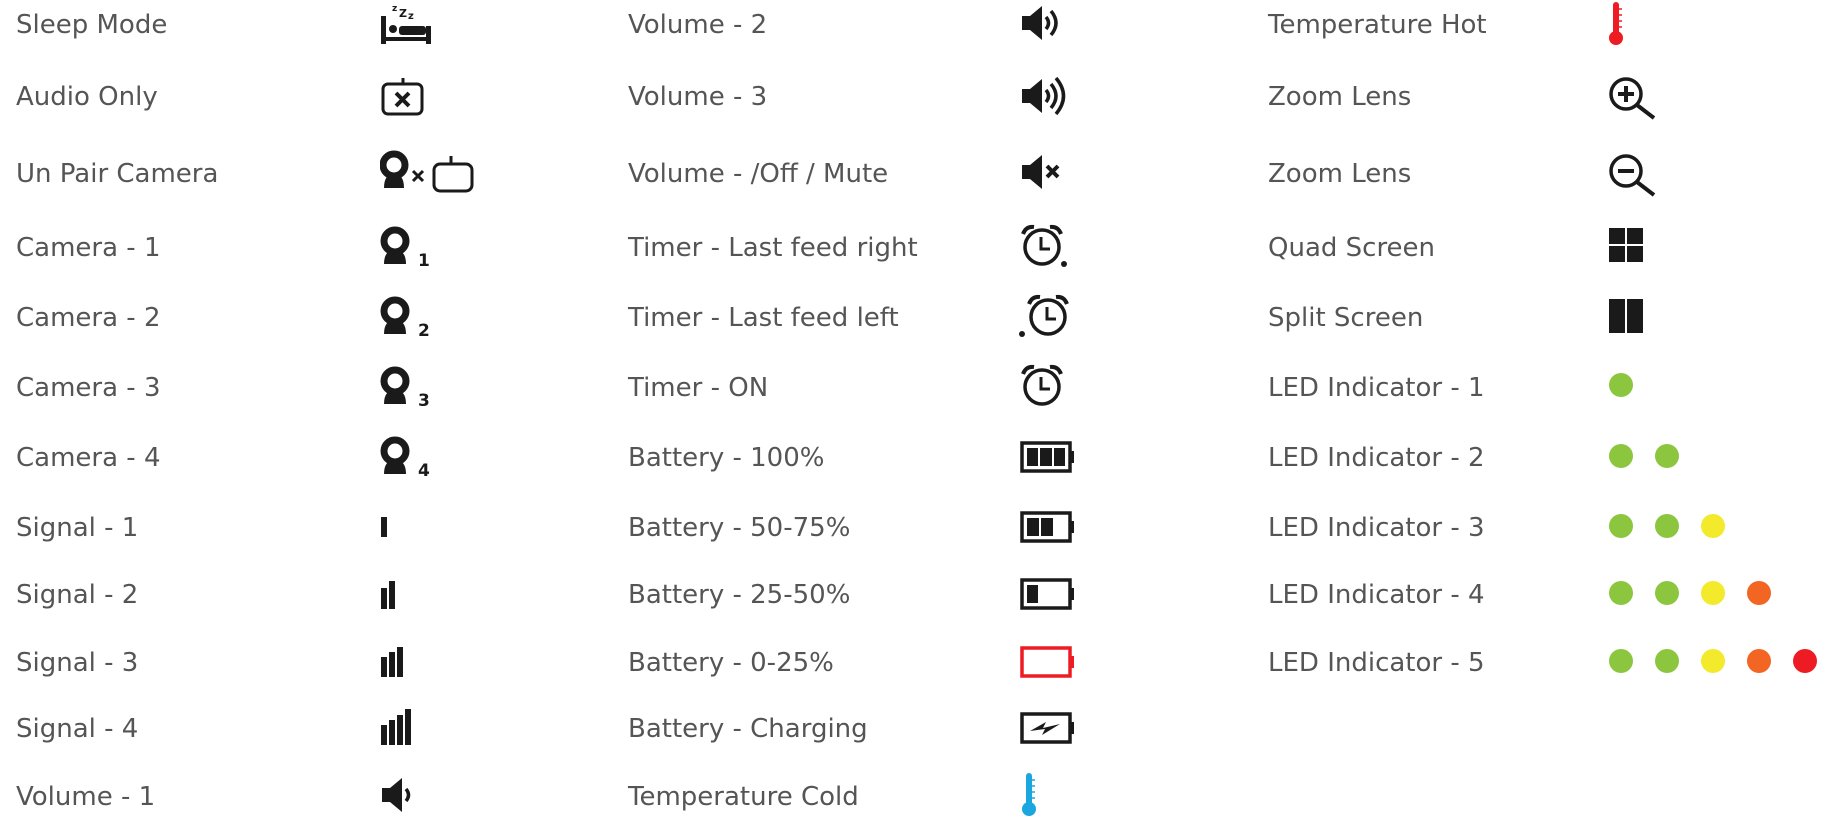 The image size is (1831, 817). What do you see at coordinates (1040, 23) in the screenshot?
I see `volume-2-icon` at bounding box center [1040, 23].